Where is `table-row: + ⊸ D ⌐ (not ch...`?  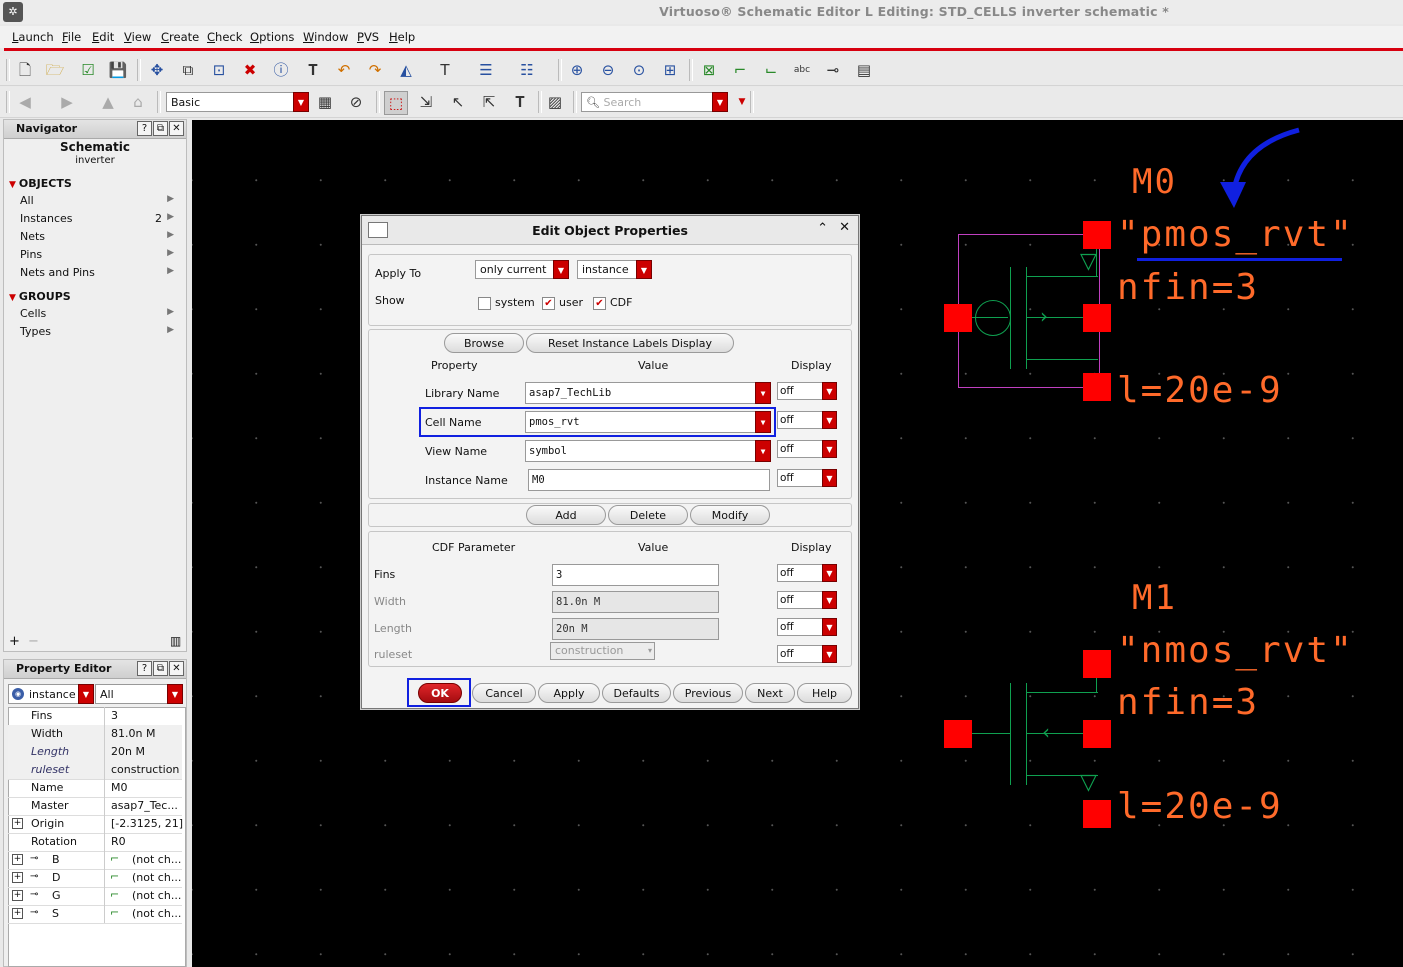
table-row: + ⊸ D ⌐ (not ch... is located at coordinates (95, 878).